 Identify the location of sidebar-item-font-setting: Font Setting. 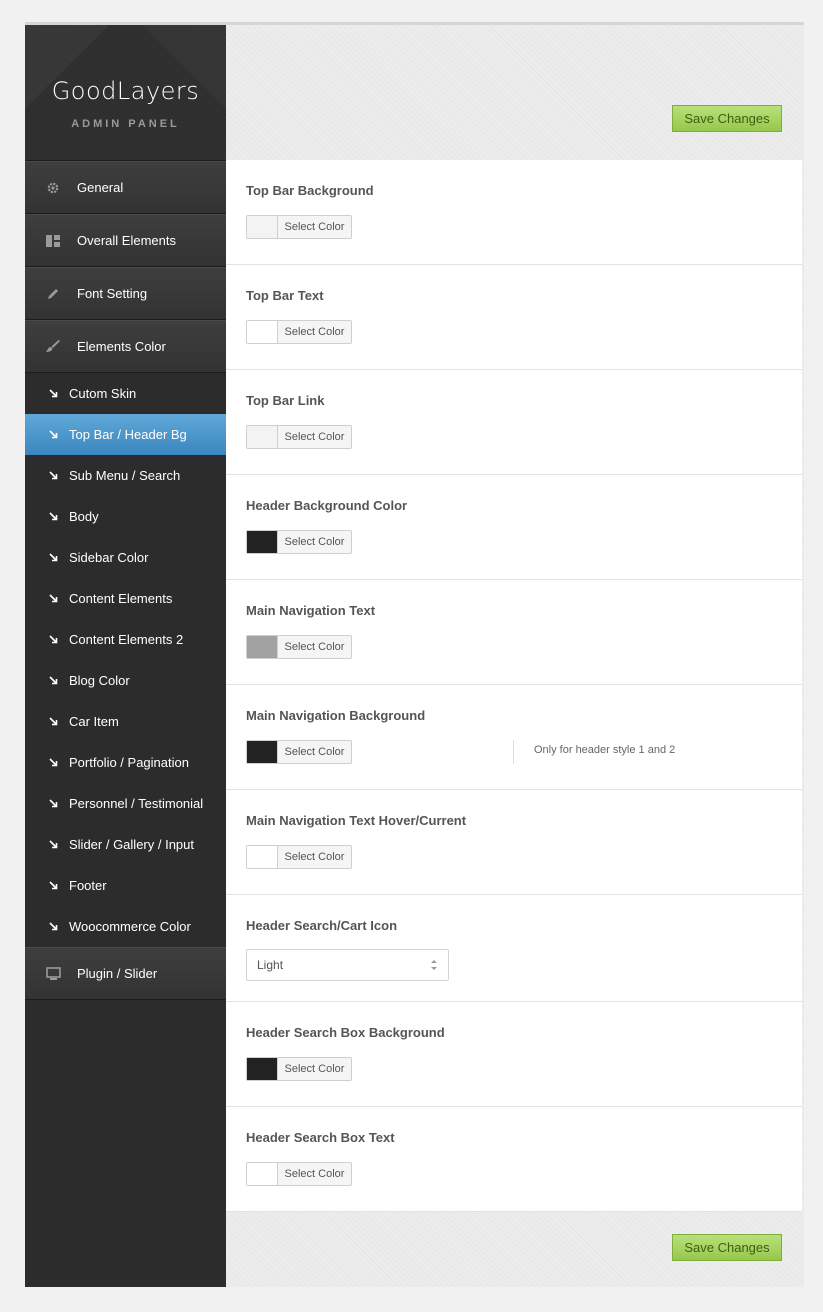
(125, 293).